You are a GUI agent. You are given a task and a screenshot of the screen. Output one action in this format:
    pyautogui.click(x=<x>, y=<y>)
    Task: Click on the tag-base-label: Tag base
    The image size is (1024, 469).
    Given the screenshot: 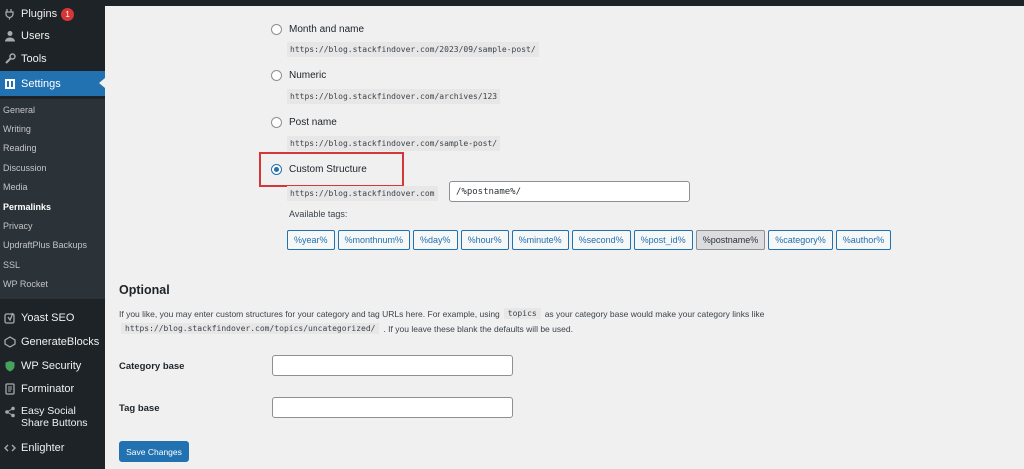 What is the action you would take?
    pyautogui.click(x=139, y=408)
    